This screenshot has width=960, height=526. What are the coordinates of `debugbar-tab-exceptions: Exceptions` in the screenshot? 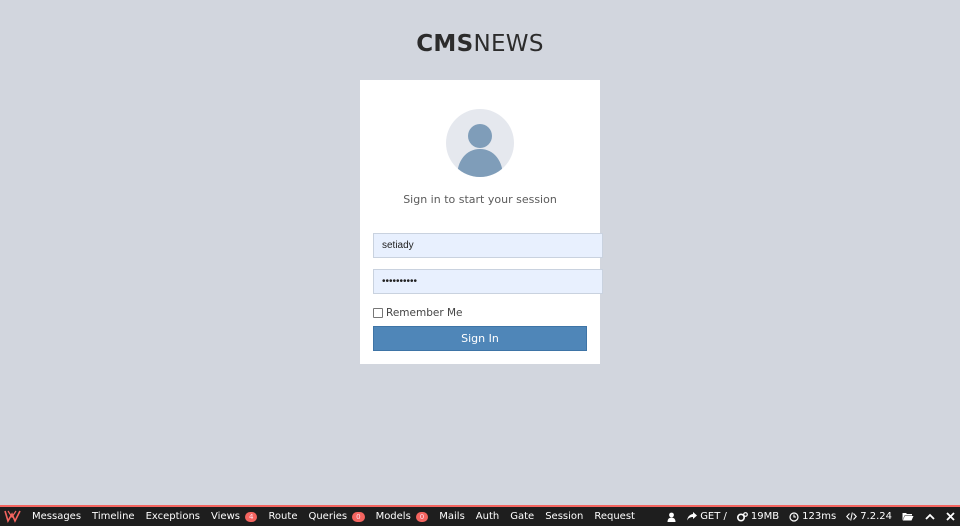 It's located at (173, 516).